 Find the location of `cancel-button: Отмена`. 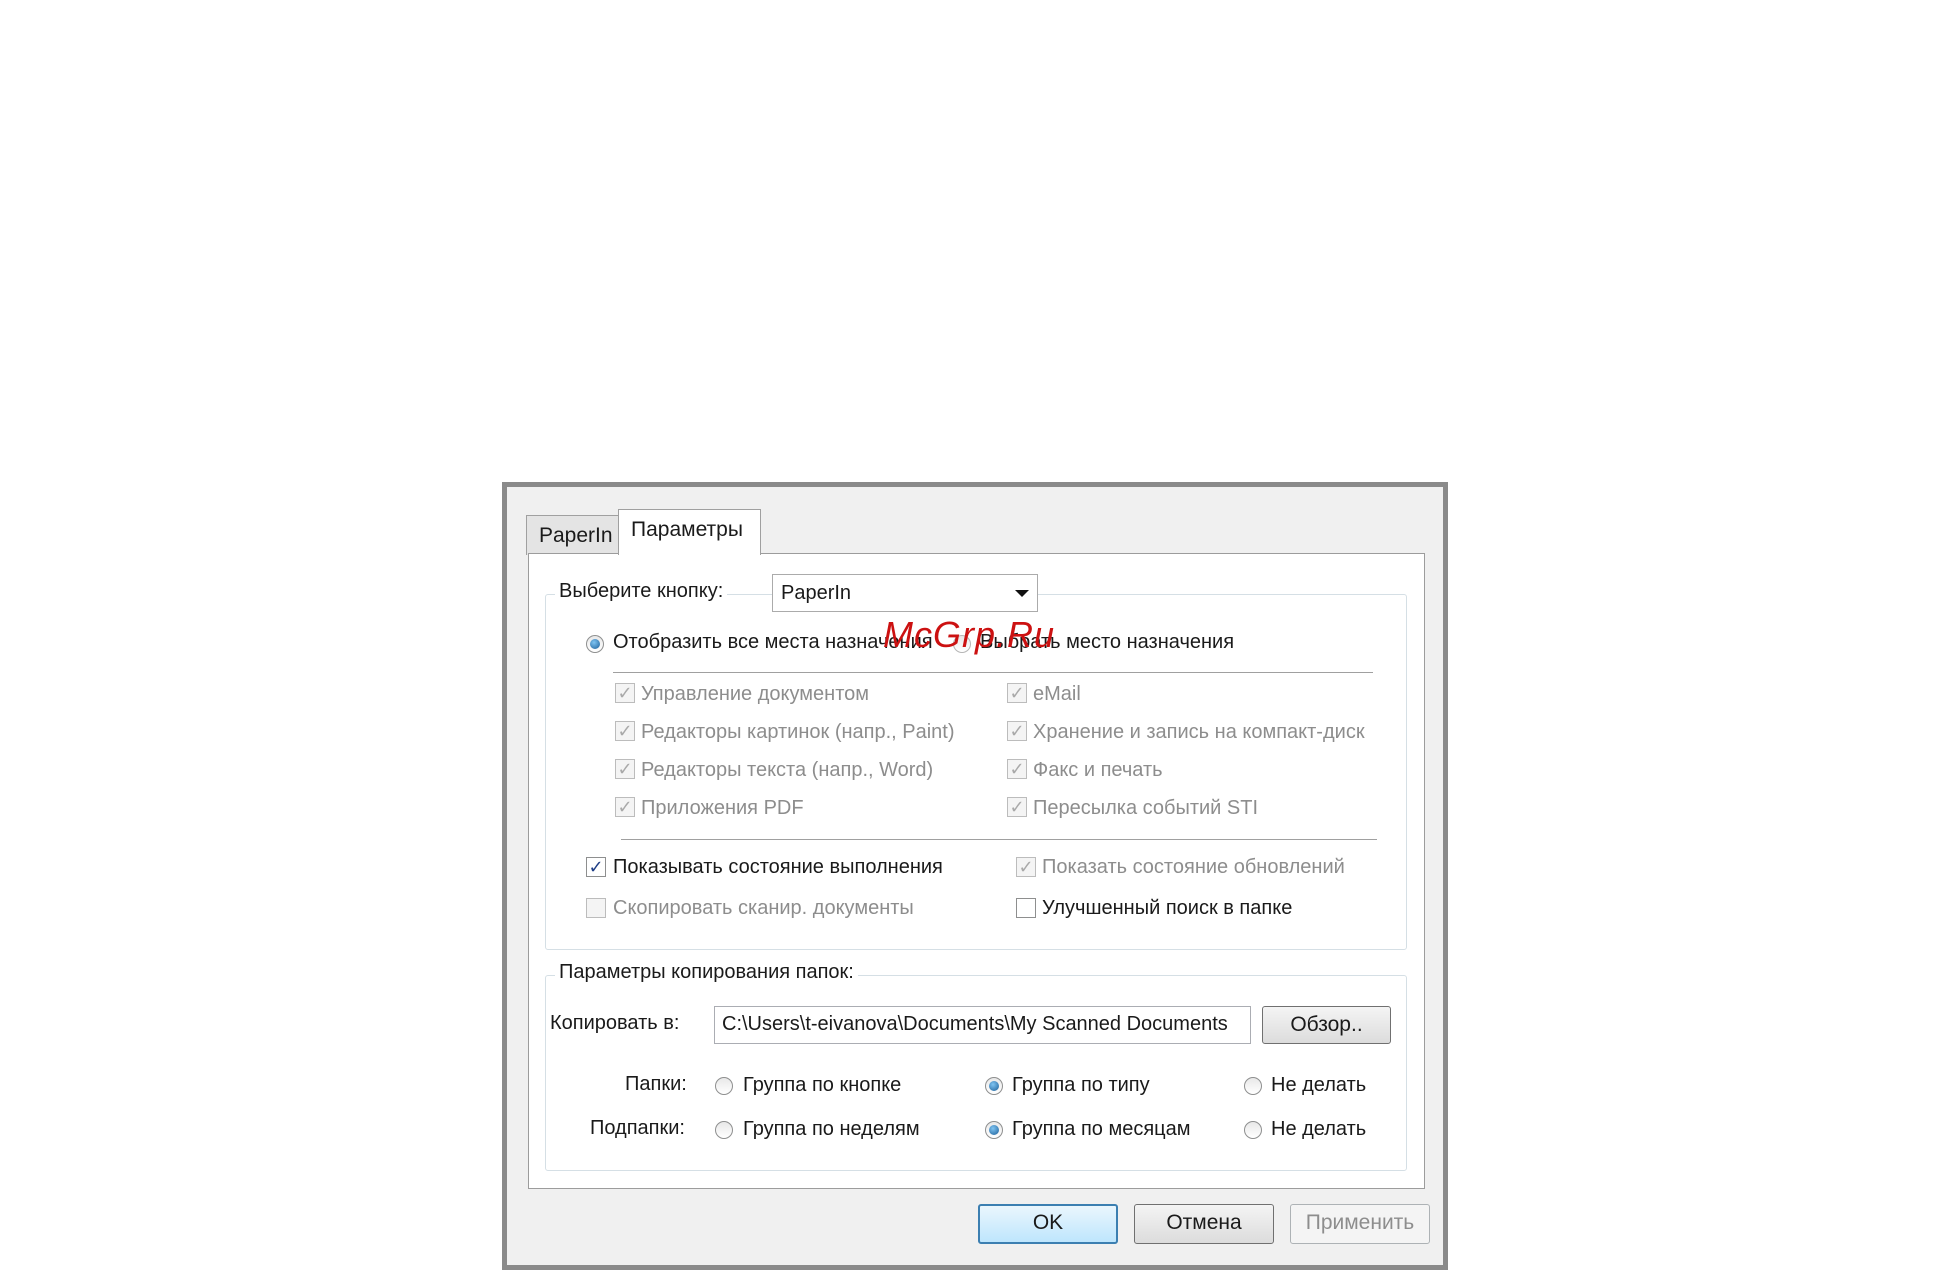

cancel-button: Отмена is located at coordinates (1204, 1224).